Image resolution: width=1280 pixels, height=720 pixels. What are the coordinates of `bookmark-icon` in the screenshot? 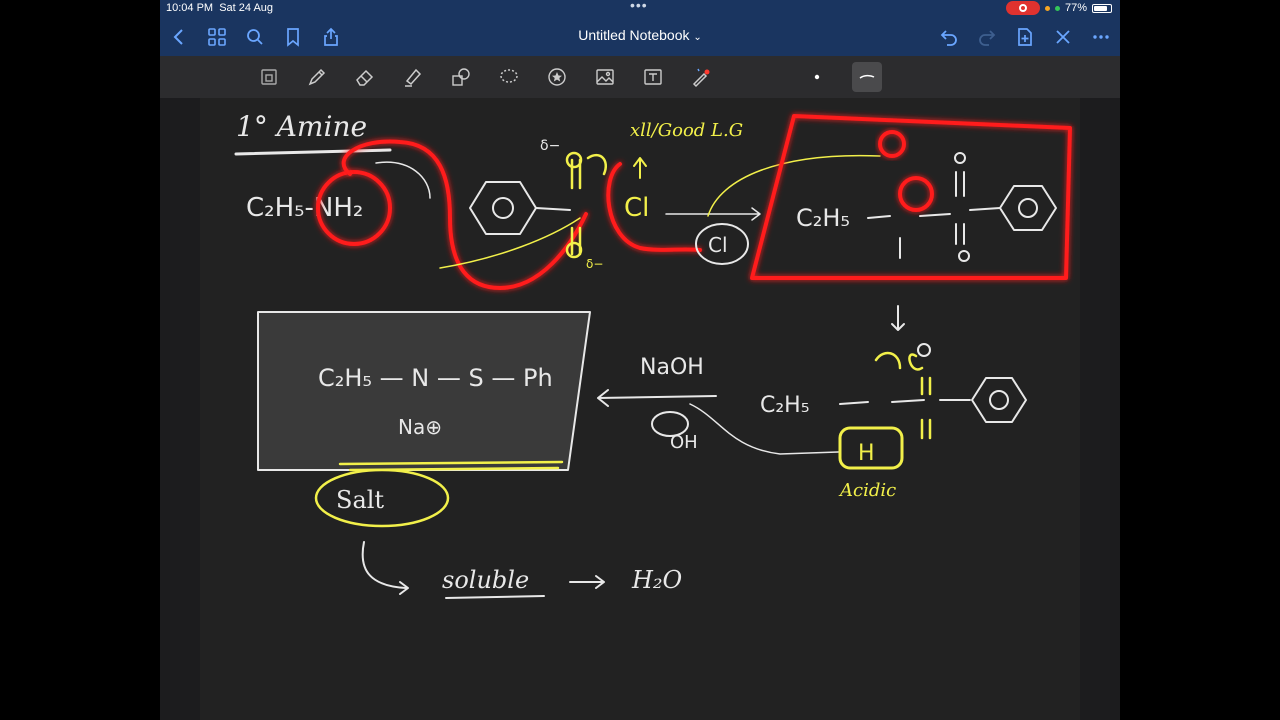 It's located at (293, 37).